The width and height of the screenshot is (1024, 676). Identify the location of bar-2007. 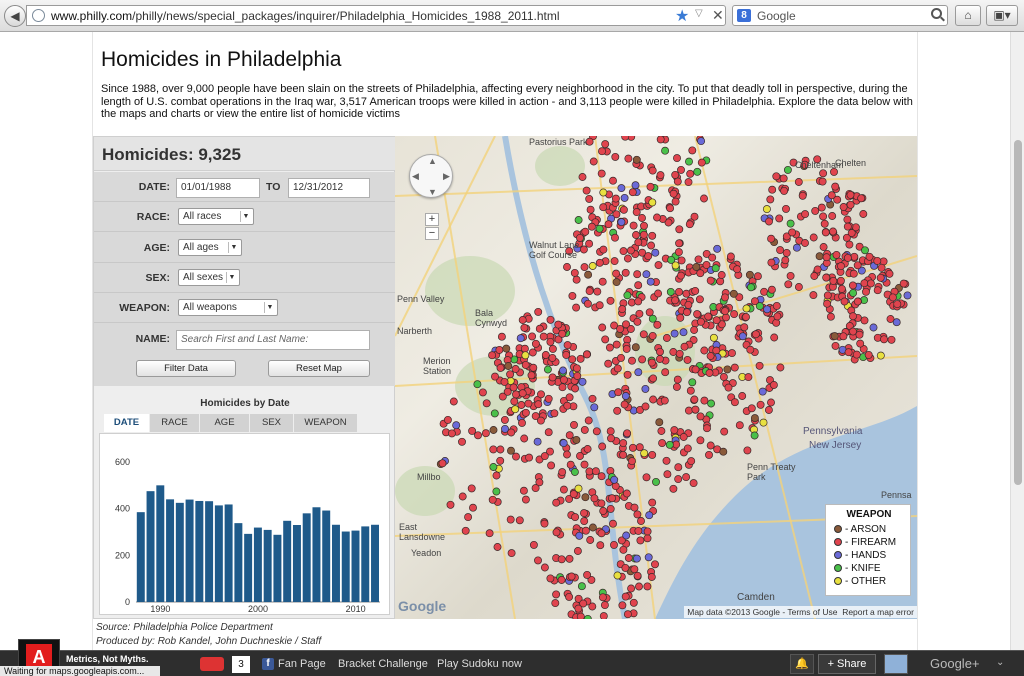
(326, 556).